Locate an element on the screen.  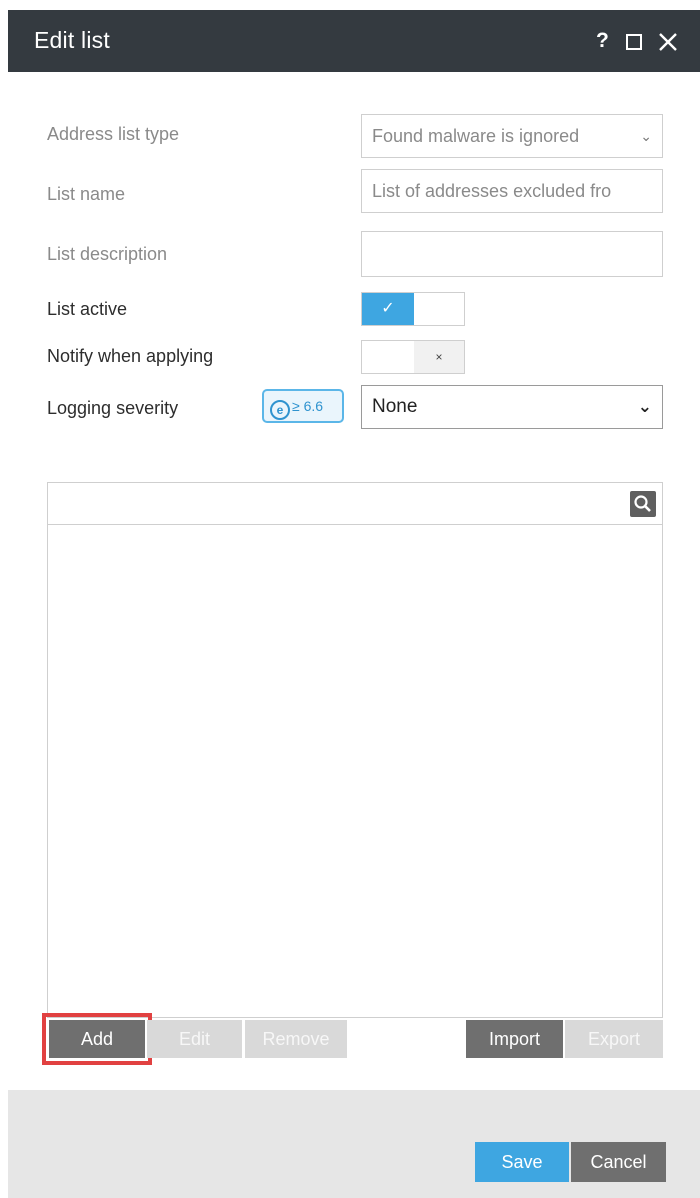
export-button: Export is located at coordinates (614, 1039).